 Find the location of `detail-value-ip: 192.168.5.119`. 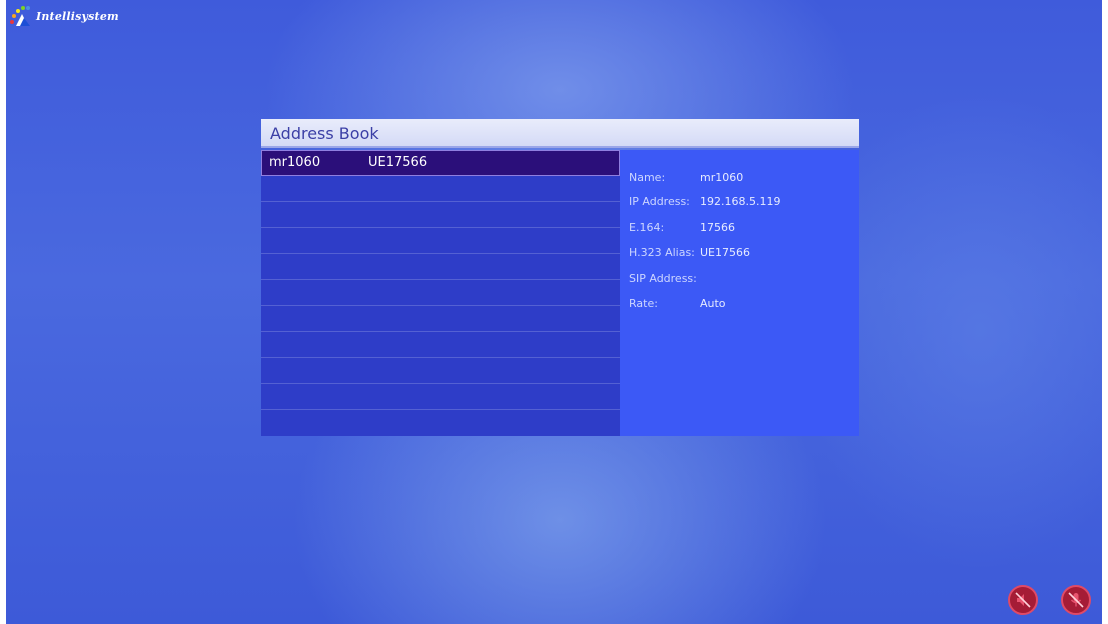

detail-value-ip: 192.168.5.119 is located at coordinates (740, 201).